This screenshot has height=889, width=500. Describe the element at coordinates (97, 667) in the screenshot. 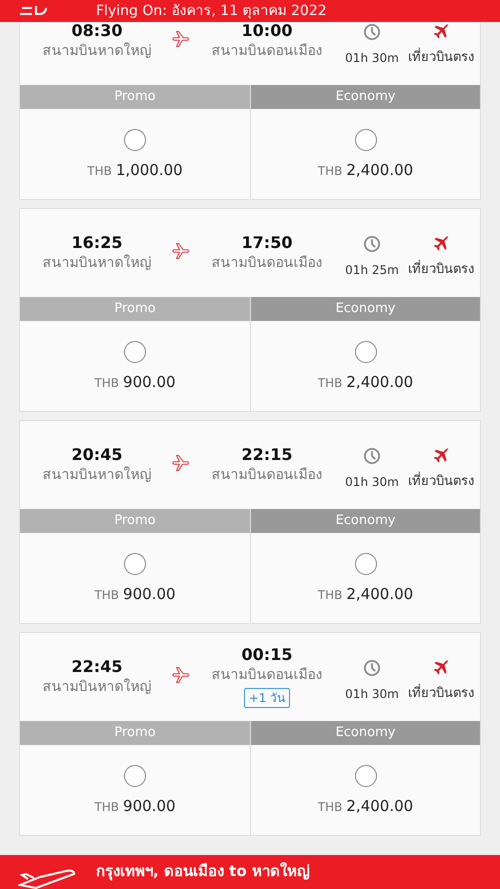

I see `departure-time: 22:45` at that location.